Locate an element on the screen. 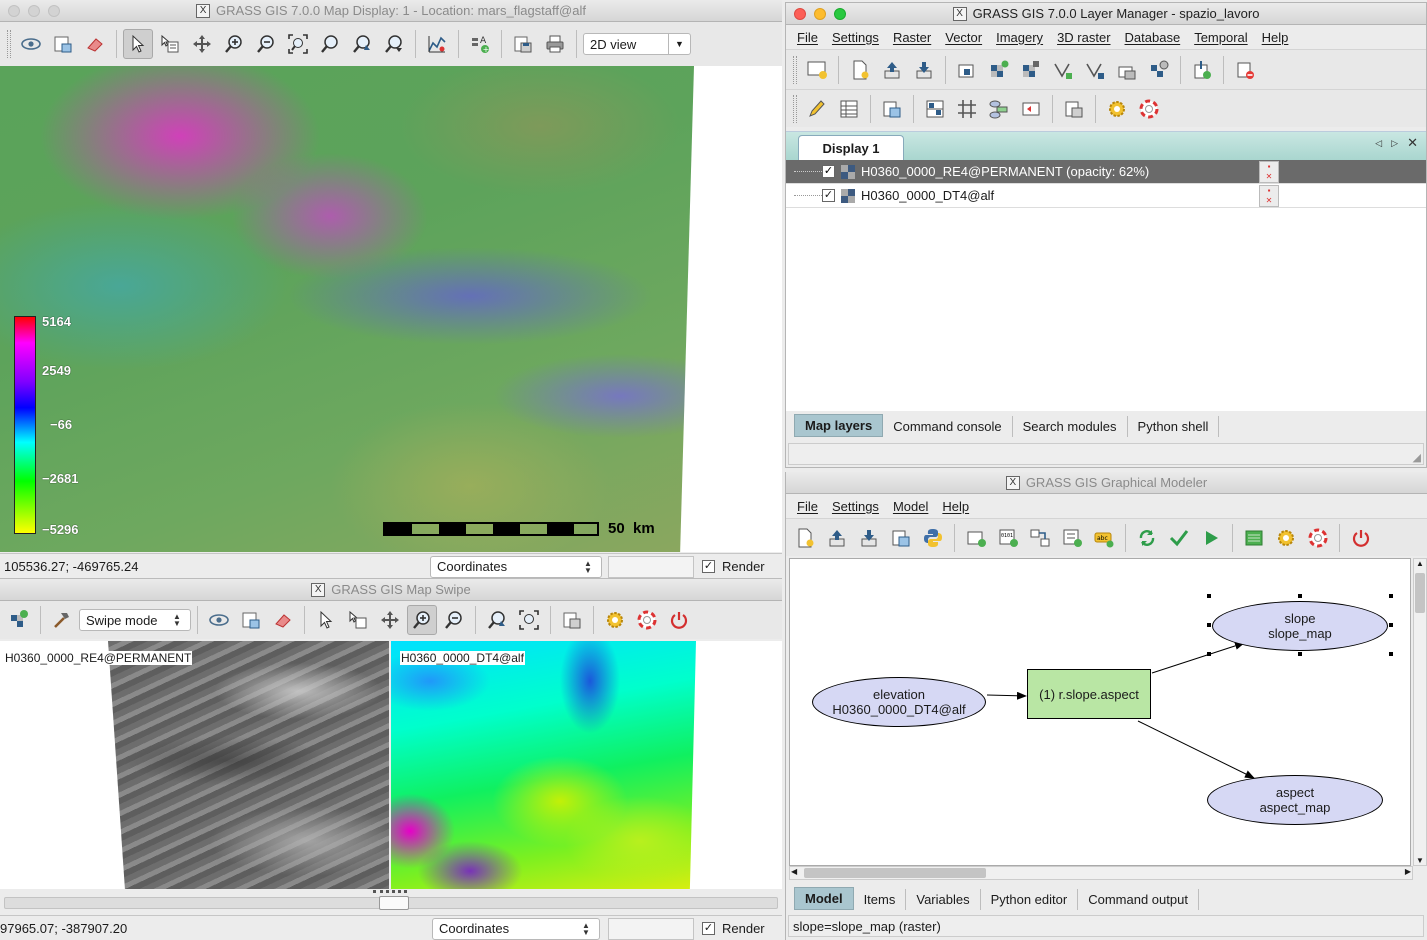  add-loop-icon is located at coordinates (1072, 538).